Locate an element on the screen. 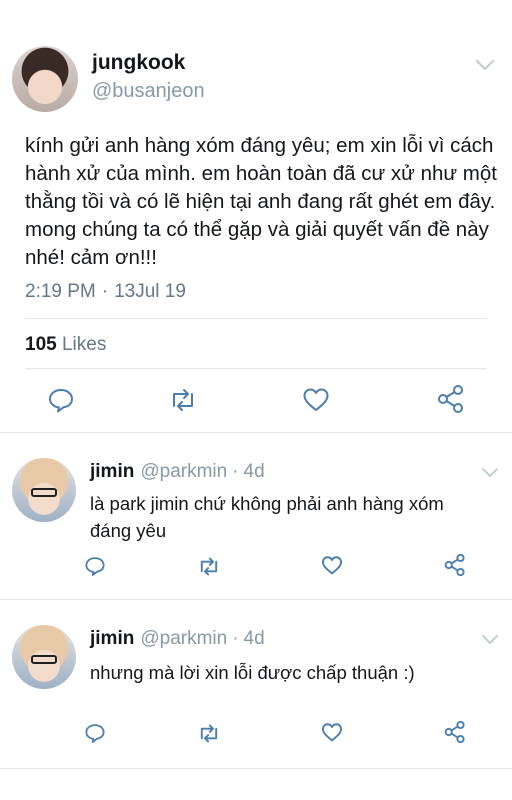  tweet-timestamp: 2:19 PM · 13Jul 19 is located at coordinates (105, 292).